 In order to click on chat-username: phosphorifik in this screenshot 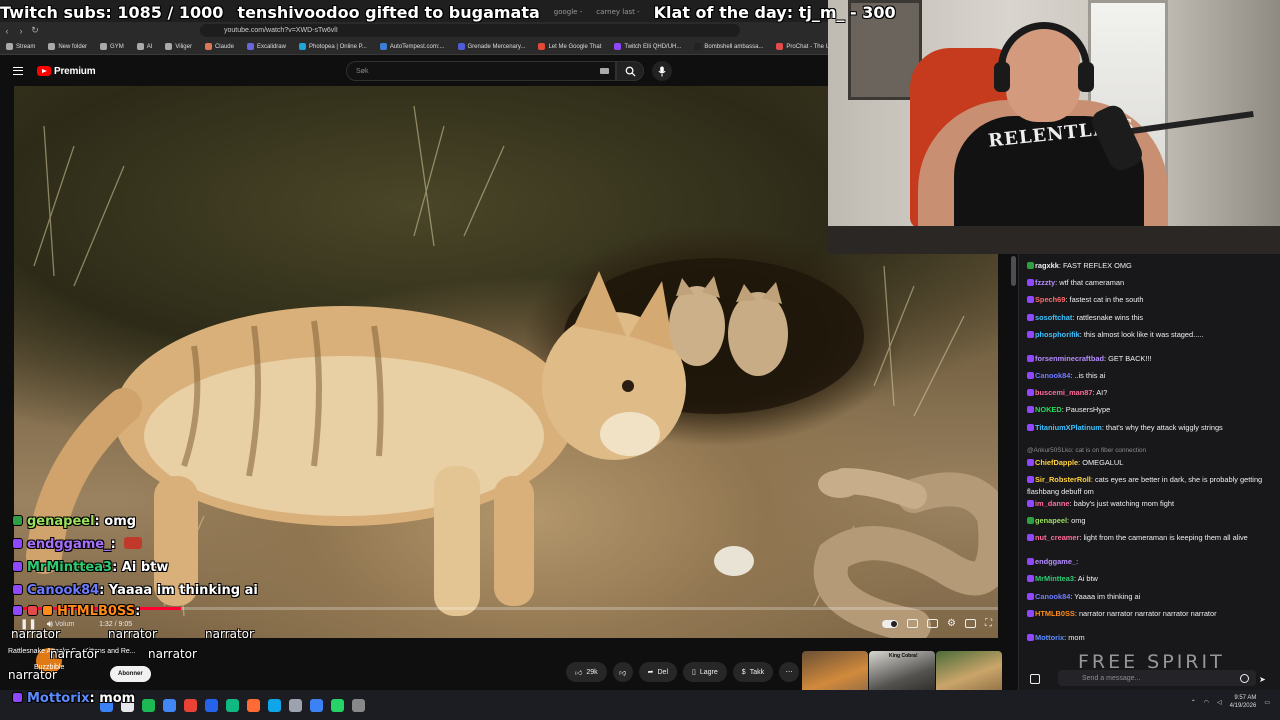, I will do `click(1057, 334)`.